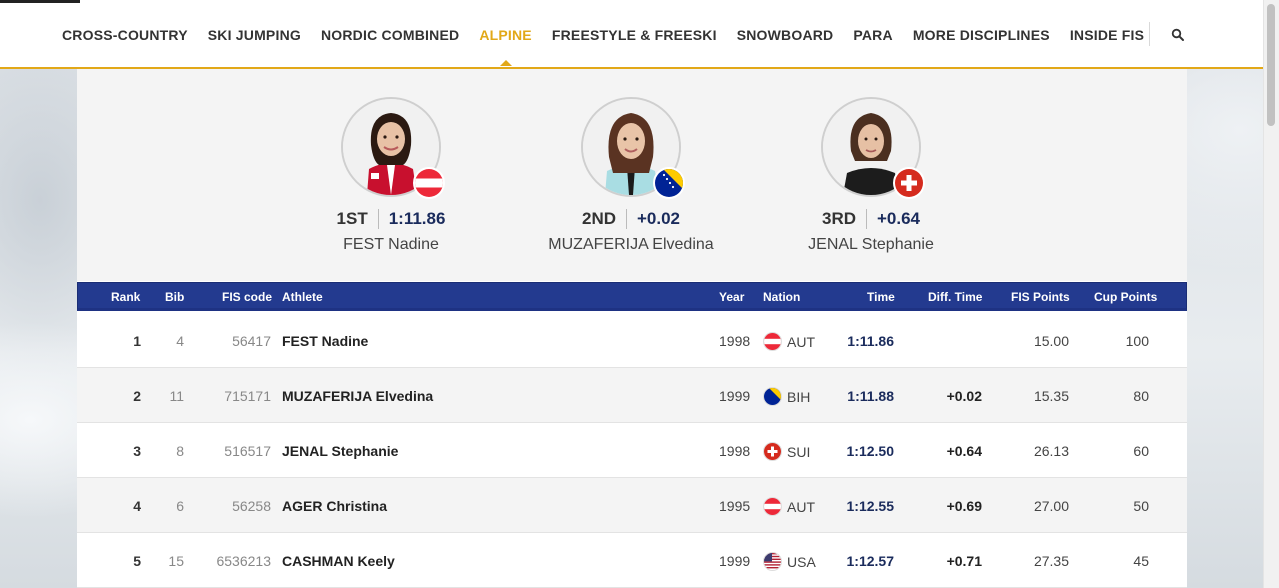 This screenshot has width=1279, height=588. I want to click on cell-fis-code: 56258, so click(251, 506).